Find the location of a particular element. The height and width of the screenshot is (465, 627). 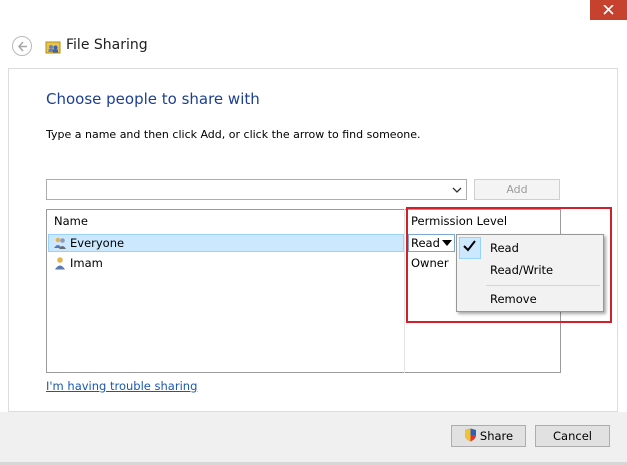

file-sharing-icon is located at coordinates (53, 47).